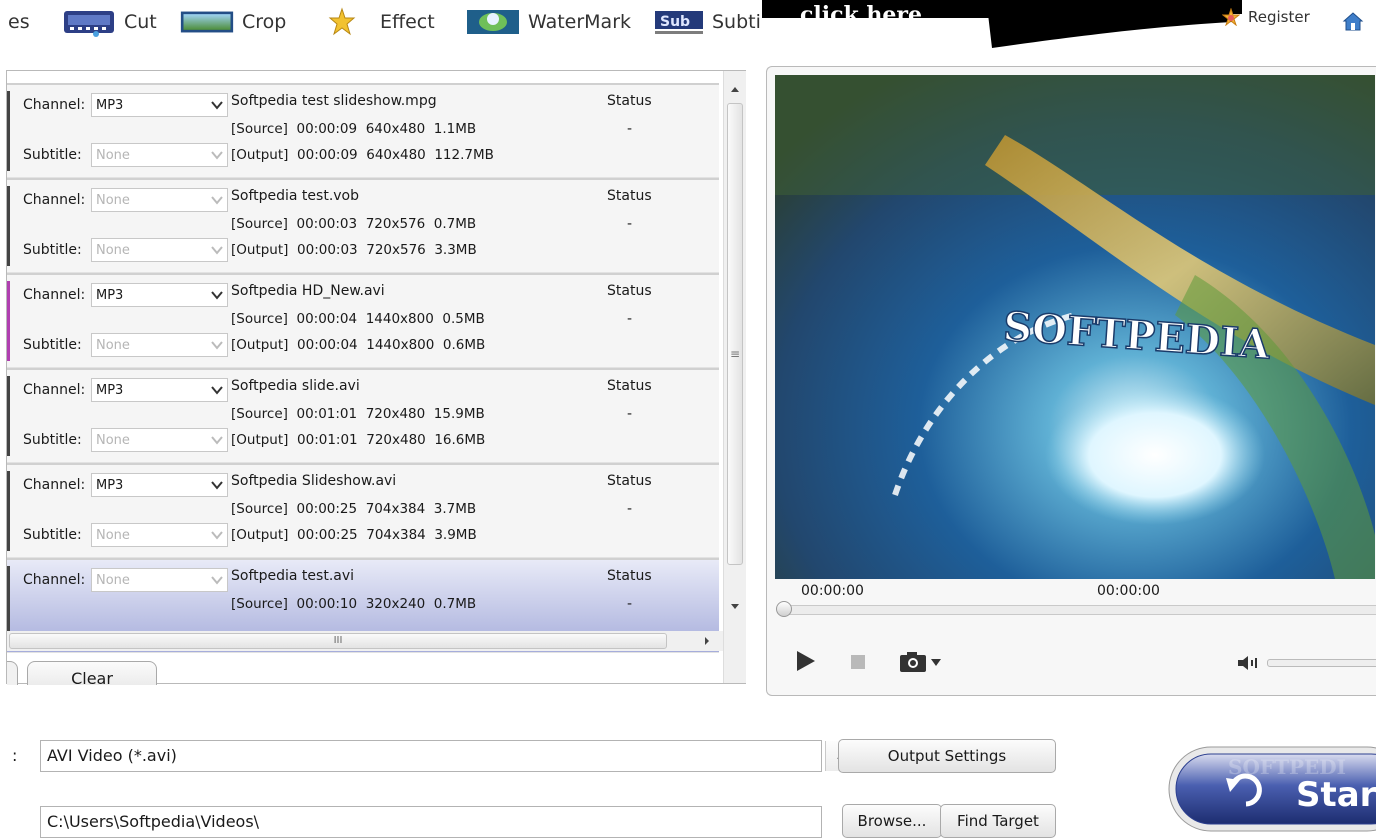 Image resolution: width=1376 pixels, height=838 pixels. What do you see at coordinates (806, 661) in the screenshot?
I see `play-icon` at bounding box center [806, 661].